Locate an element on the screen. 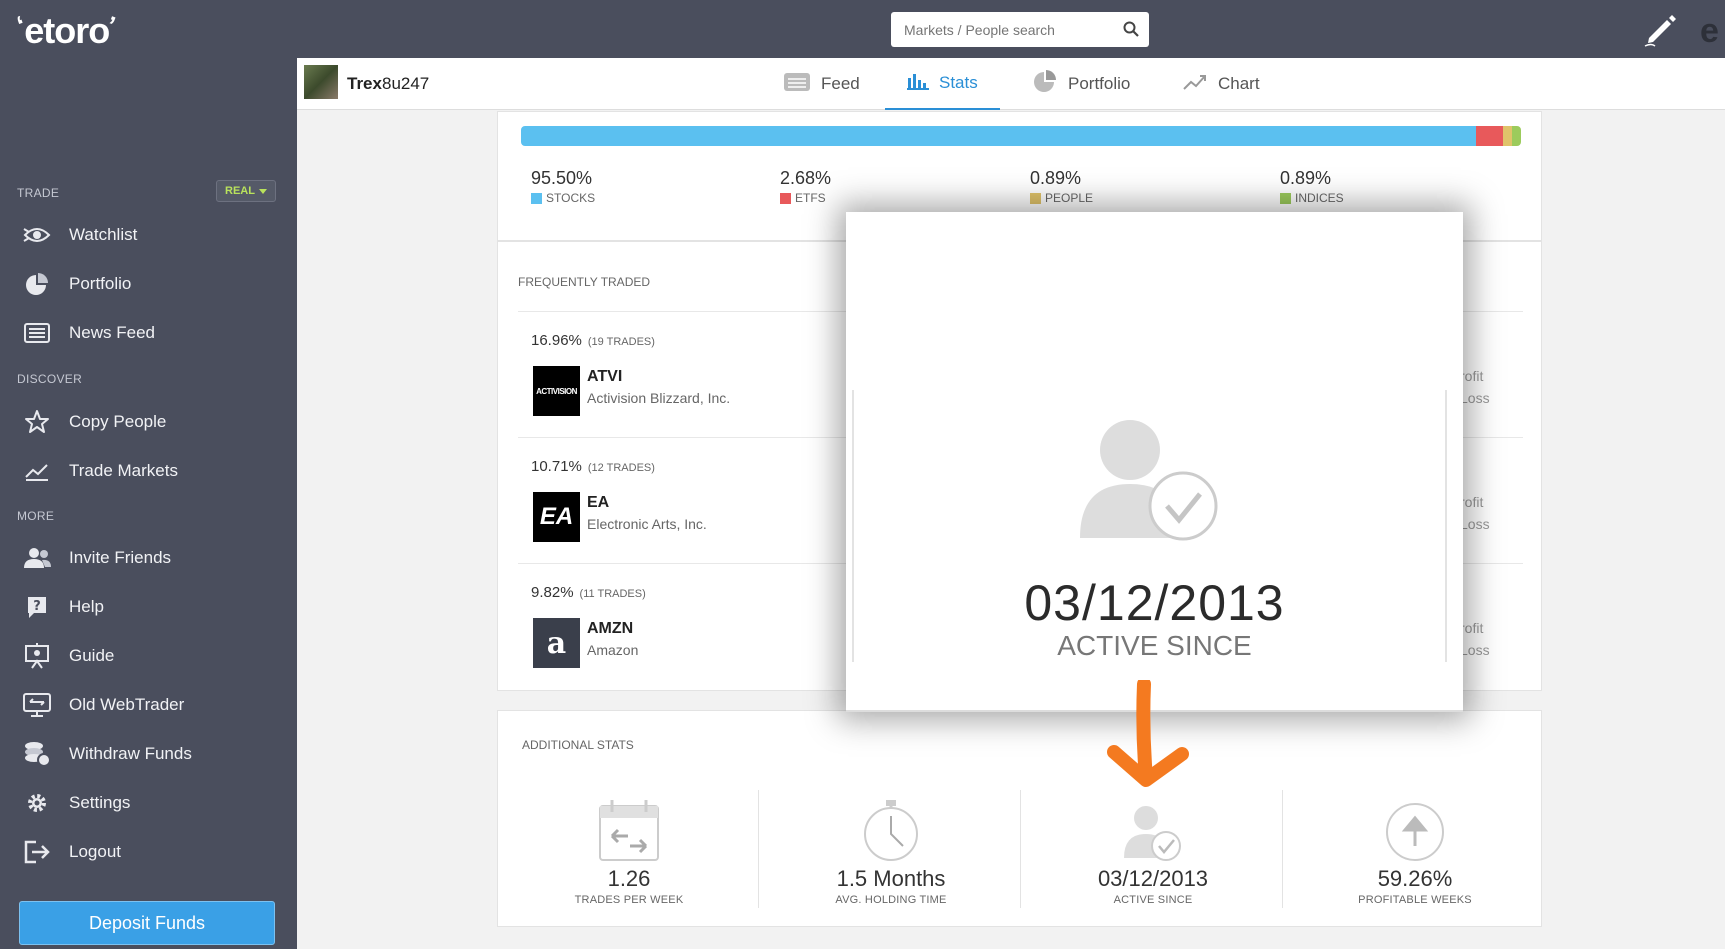  instrument-symbol: ATVI is located at coordinates (604, 377).